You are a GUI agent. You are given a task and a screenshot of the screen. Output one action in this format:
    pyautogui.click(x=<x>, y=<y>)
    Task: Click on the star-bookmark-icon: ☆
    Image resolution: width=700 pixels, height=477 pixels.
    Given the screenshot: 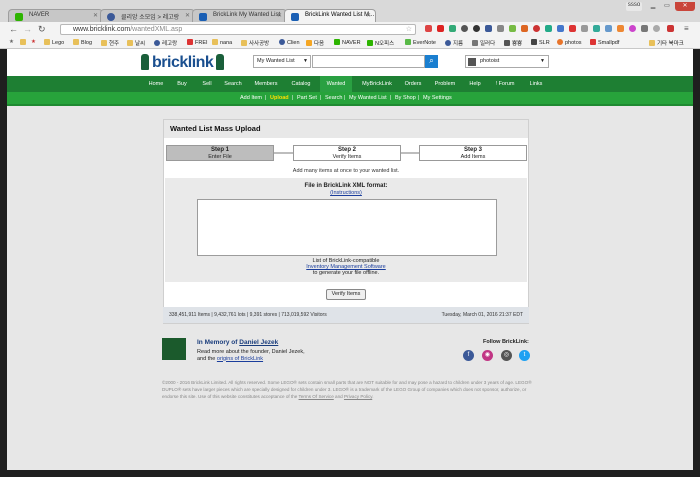 What is the action you would take?
    pyautogui.click(x=409, y=29)
    